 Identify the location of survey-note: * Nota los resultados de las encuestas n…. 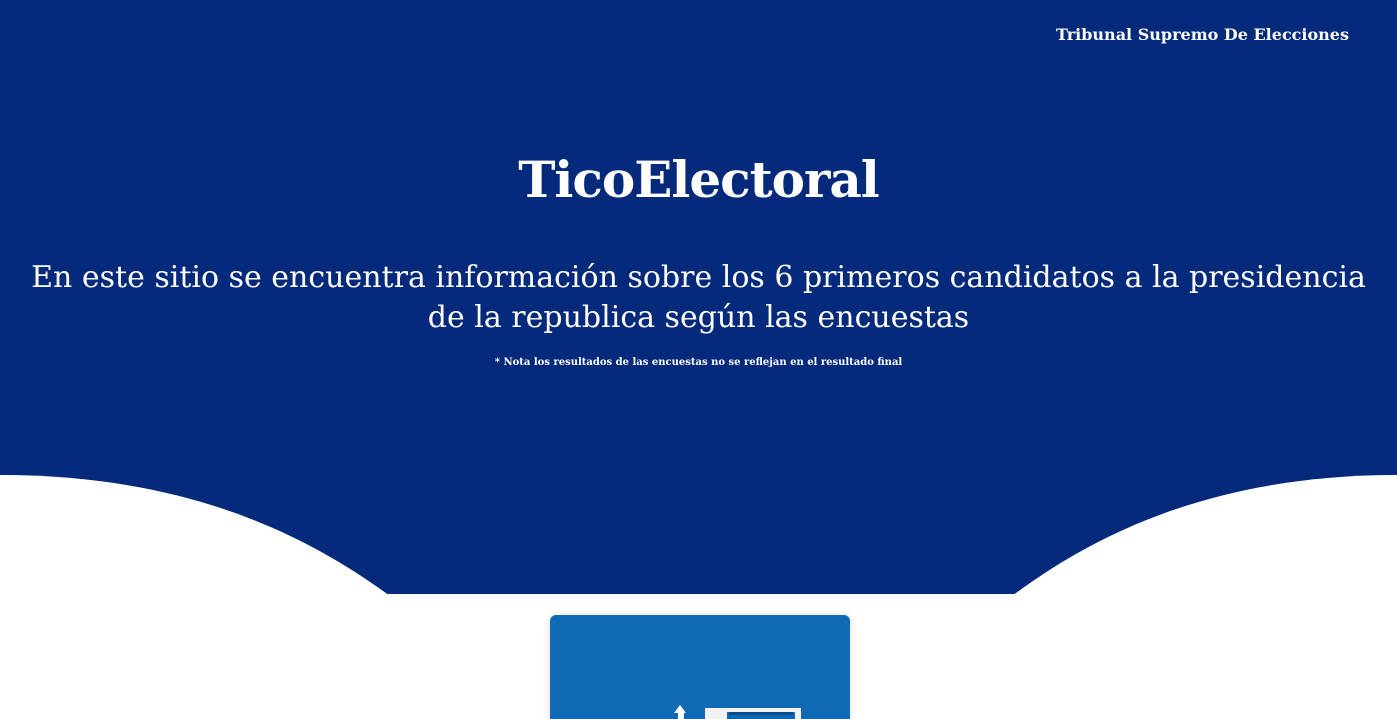
(698, 362).